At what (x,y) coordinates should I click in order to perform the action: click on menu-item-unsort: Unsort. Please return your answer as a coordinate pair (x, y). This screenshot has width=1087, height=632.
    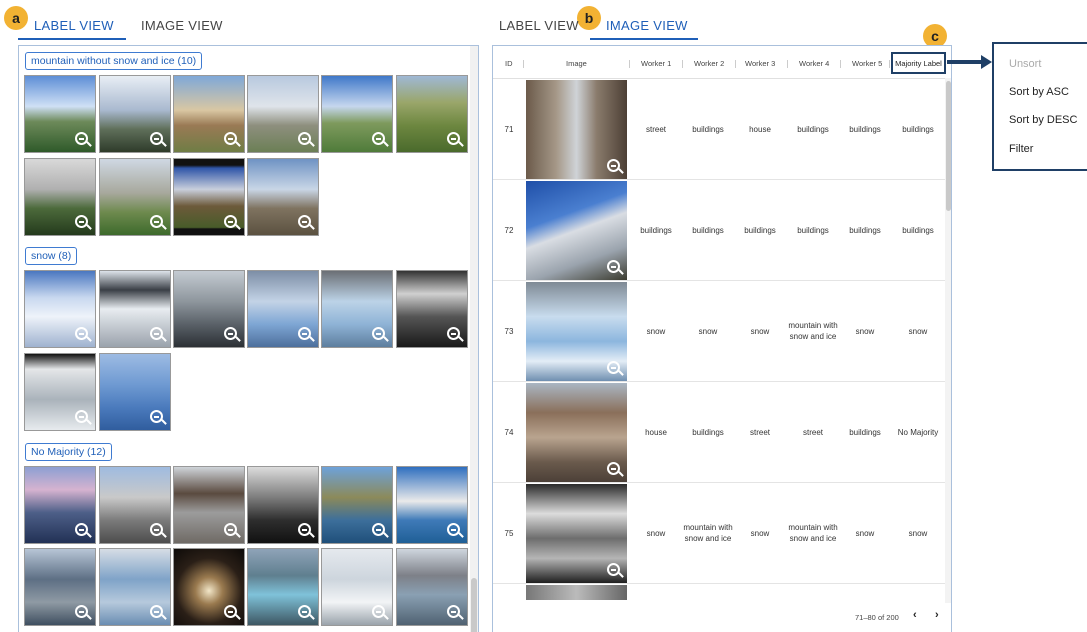
    Looking at the image, I should click on (1025, 64).